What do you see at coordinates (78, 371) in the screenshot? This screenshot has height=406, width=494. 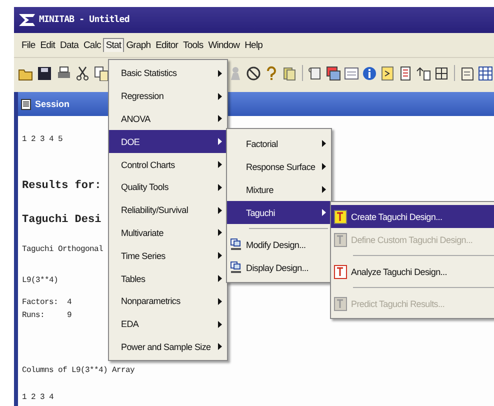 I see `session-text: Columns of L9(3**4) Array` at bounding box center [78, 371].